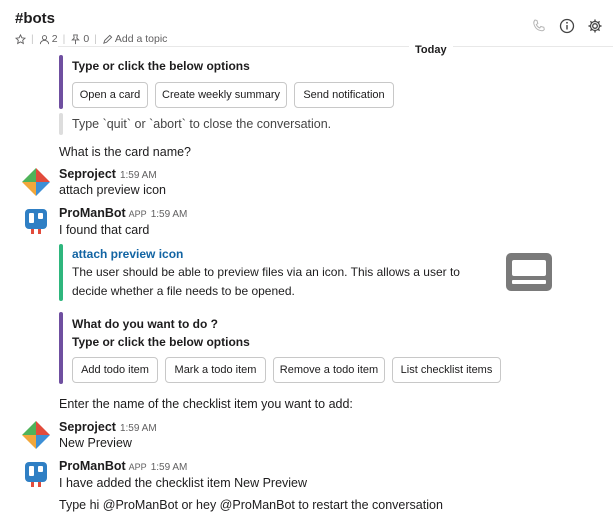 The image size is (613, 516). I want to click on star-icon, so click(20, 38).